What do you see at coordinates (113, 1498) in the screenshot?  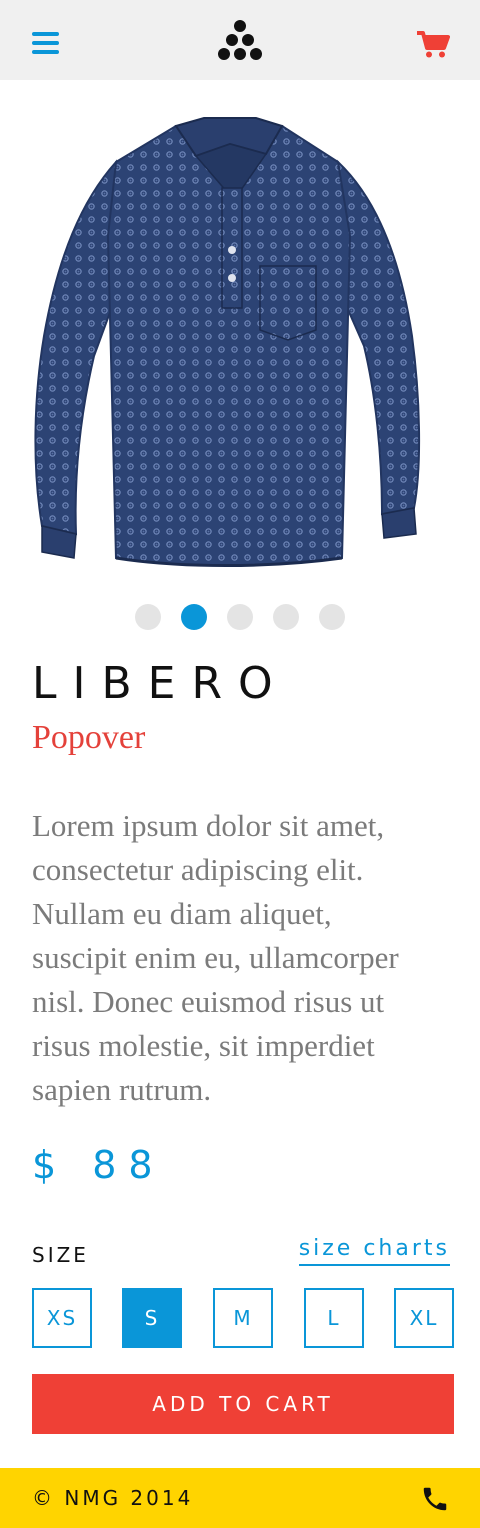 I see `copyright-text: © NMG 2014` at bounding box center [113, 1498].